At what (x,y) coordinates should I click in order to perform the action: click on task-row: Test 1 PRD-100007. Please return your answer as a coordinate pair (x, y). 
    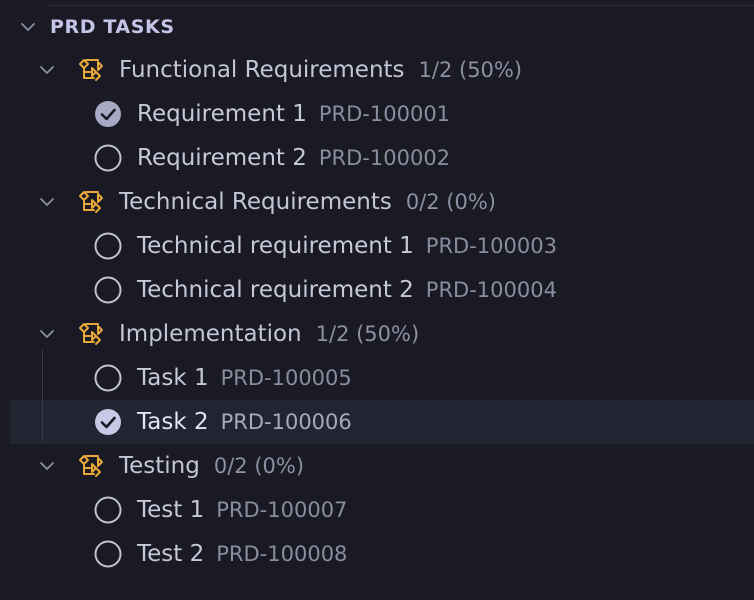
    Looking at the image, I should click on (377, 510).